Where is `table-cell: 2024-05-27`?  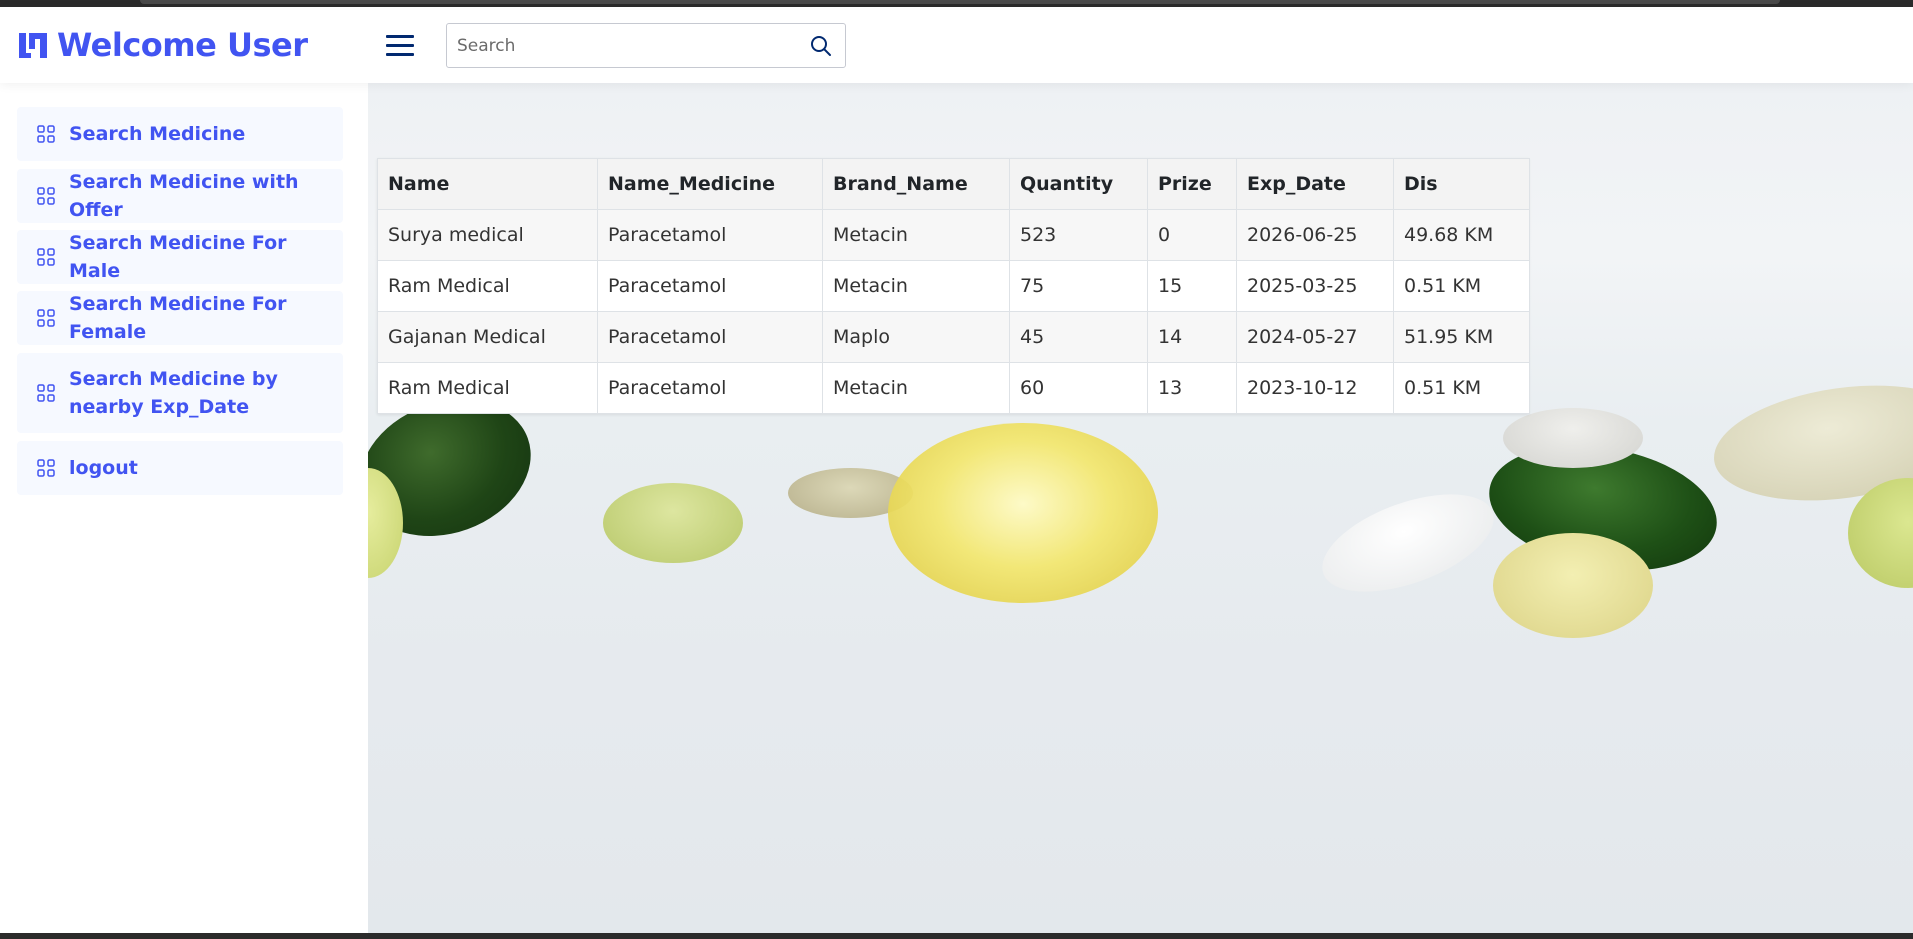 table-cell: 2024-05-27 is located at coordinates (1315, 337).